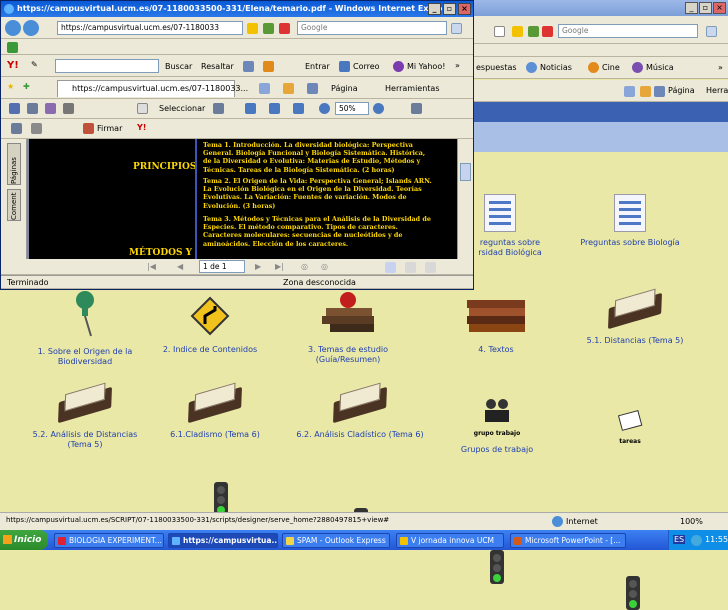 Image resolution: width=728 pixels, height=610 pixels. What do you see at coordinates (85, 327) in the screenshot?
I see `origen-biodiversidad-item: 1. Sobre el Origen de la Biodiversidad` at bounding box center [85, 327].